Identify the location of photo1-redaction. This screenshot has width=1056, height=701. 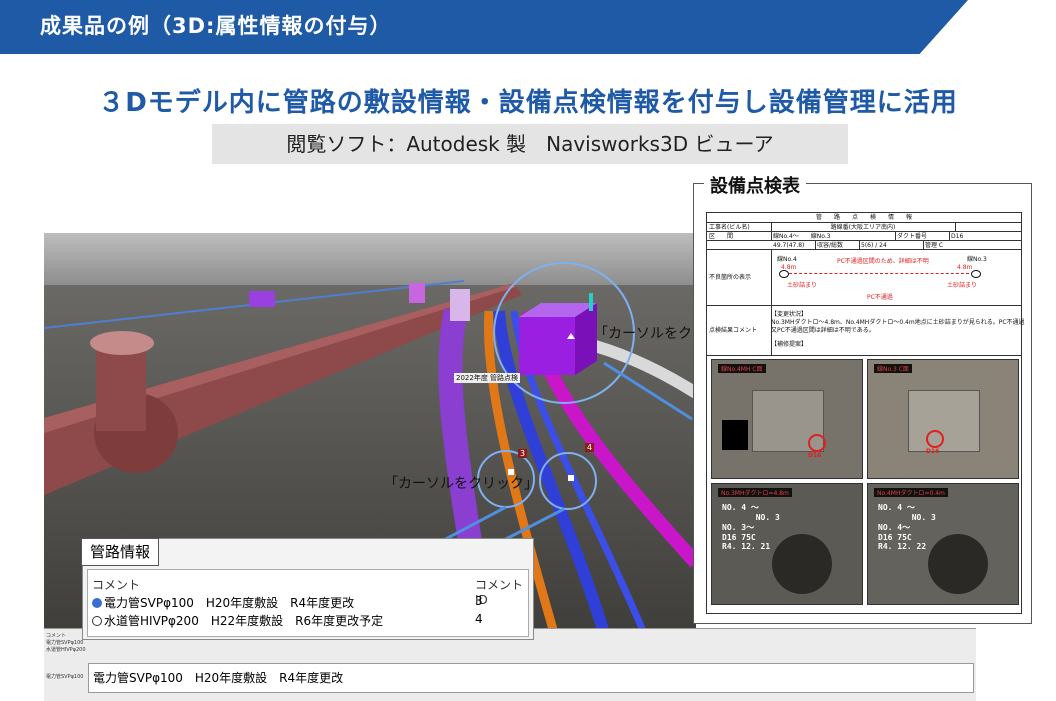
(735, 435).